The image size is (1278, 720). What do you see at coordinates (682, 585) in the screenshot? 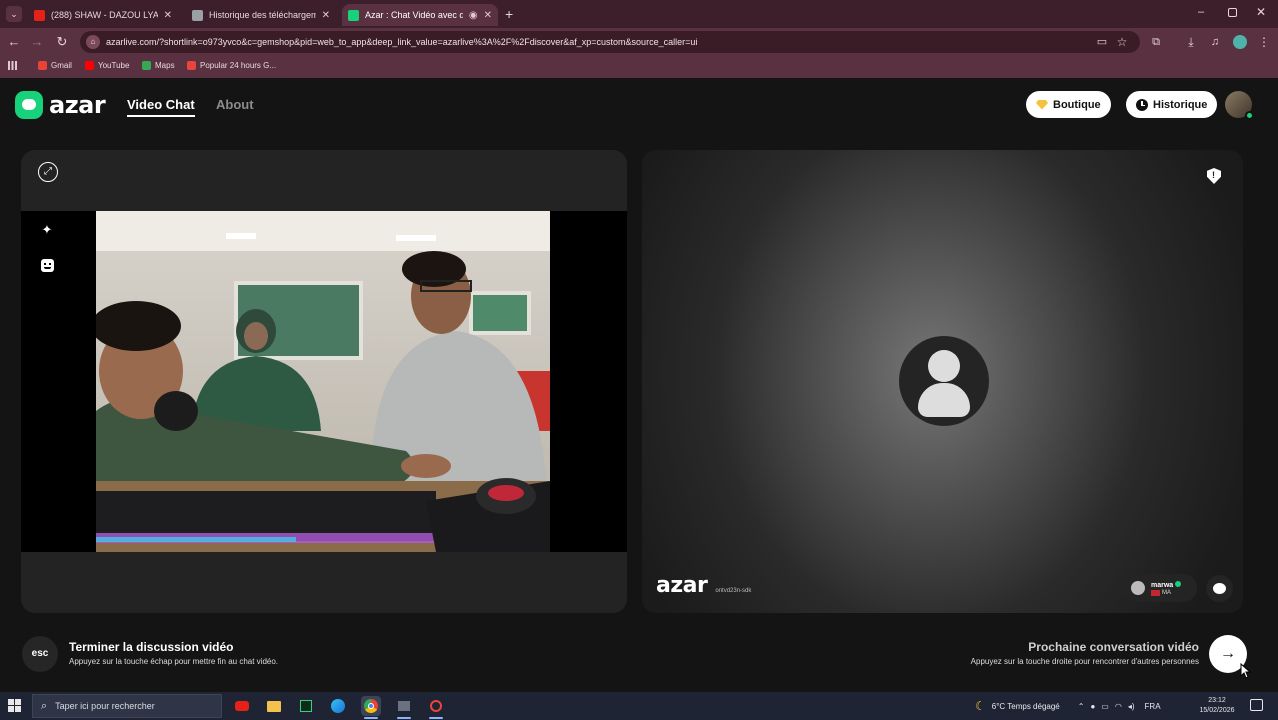
I see `watermark-logo: azar` at bounding box center [682, 585].